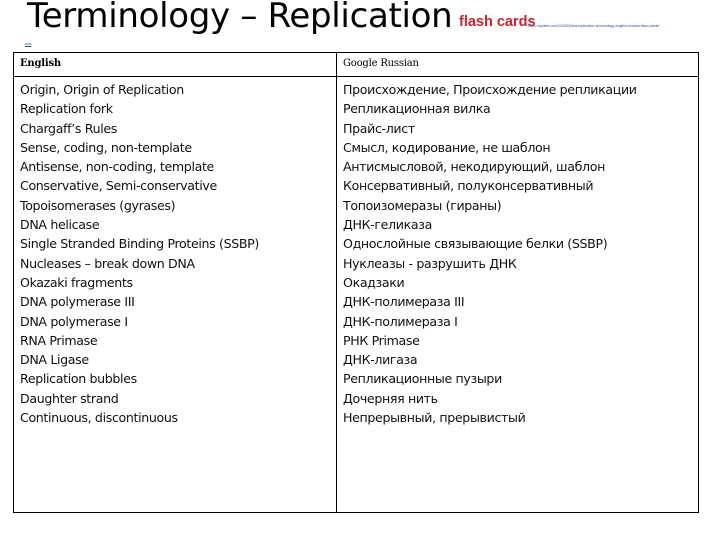 Image resolution: width=720 pixels, height=540 pixels. What do you see at coordinates (68, 128) in the screenshot?
I see `english-term: Chargaff’s Rules` at bounding box center [68, 128].